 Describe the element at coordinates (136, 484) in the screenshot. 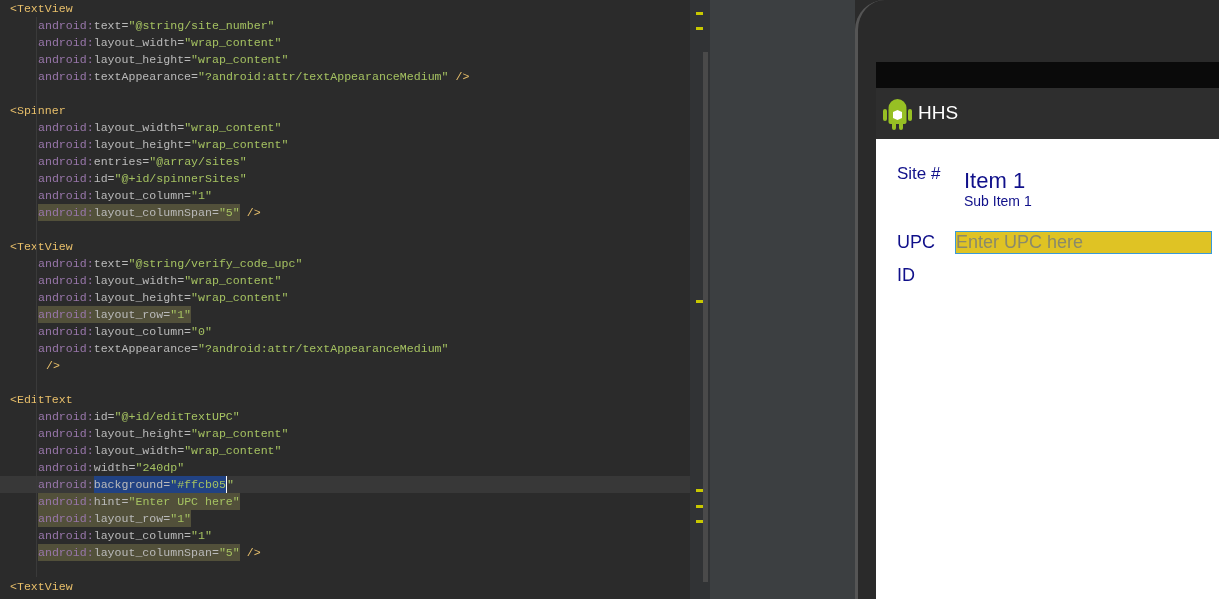

I see `code-line: android:background="#ffcb05"` at that location.